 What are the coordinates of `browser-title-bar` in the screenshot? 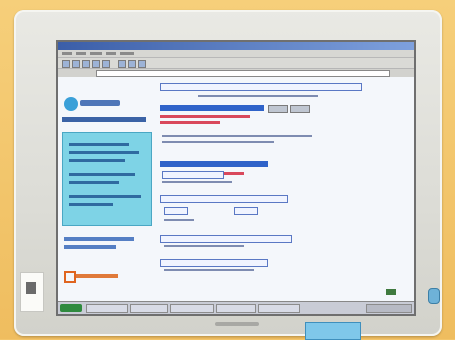 It's located at (236, 46).